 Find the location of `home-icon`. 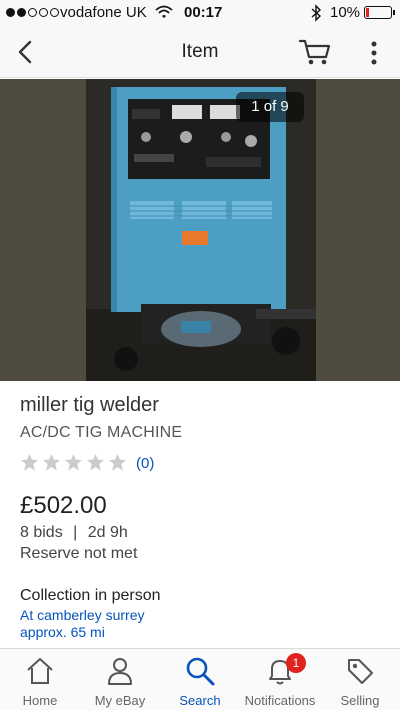

home-icon is located at coordinates (40, 671).